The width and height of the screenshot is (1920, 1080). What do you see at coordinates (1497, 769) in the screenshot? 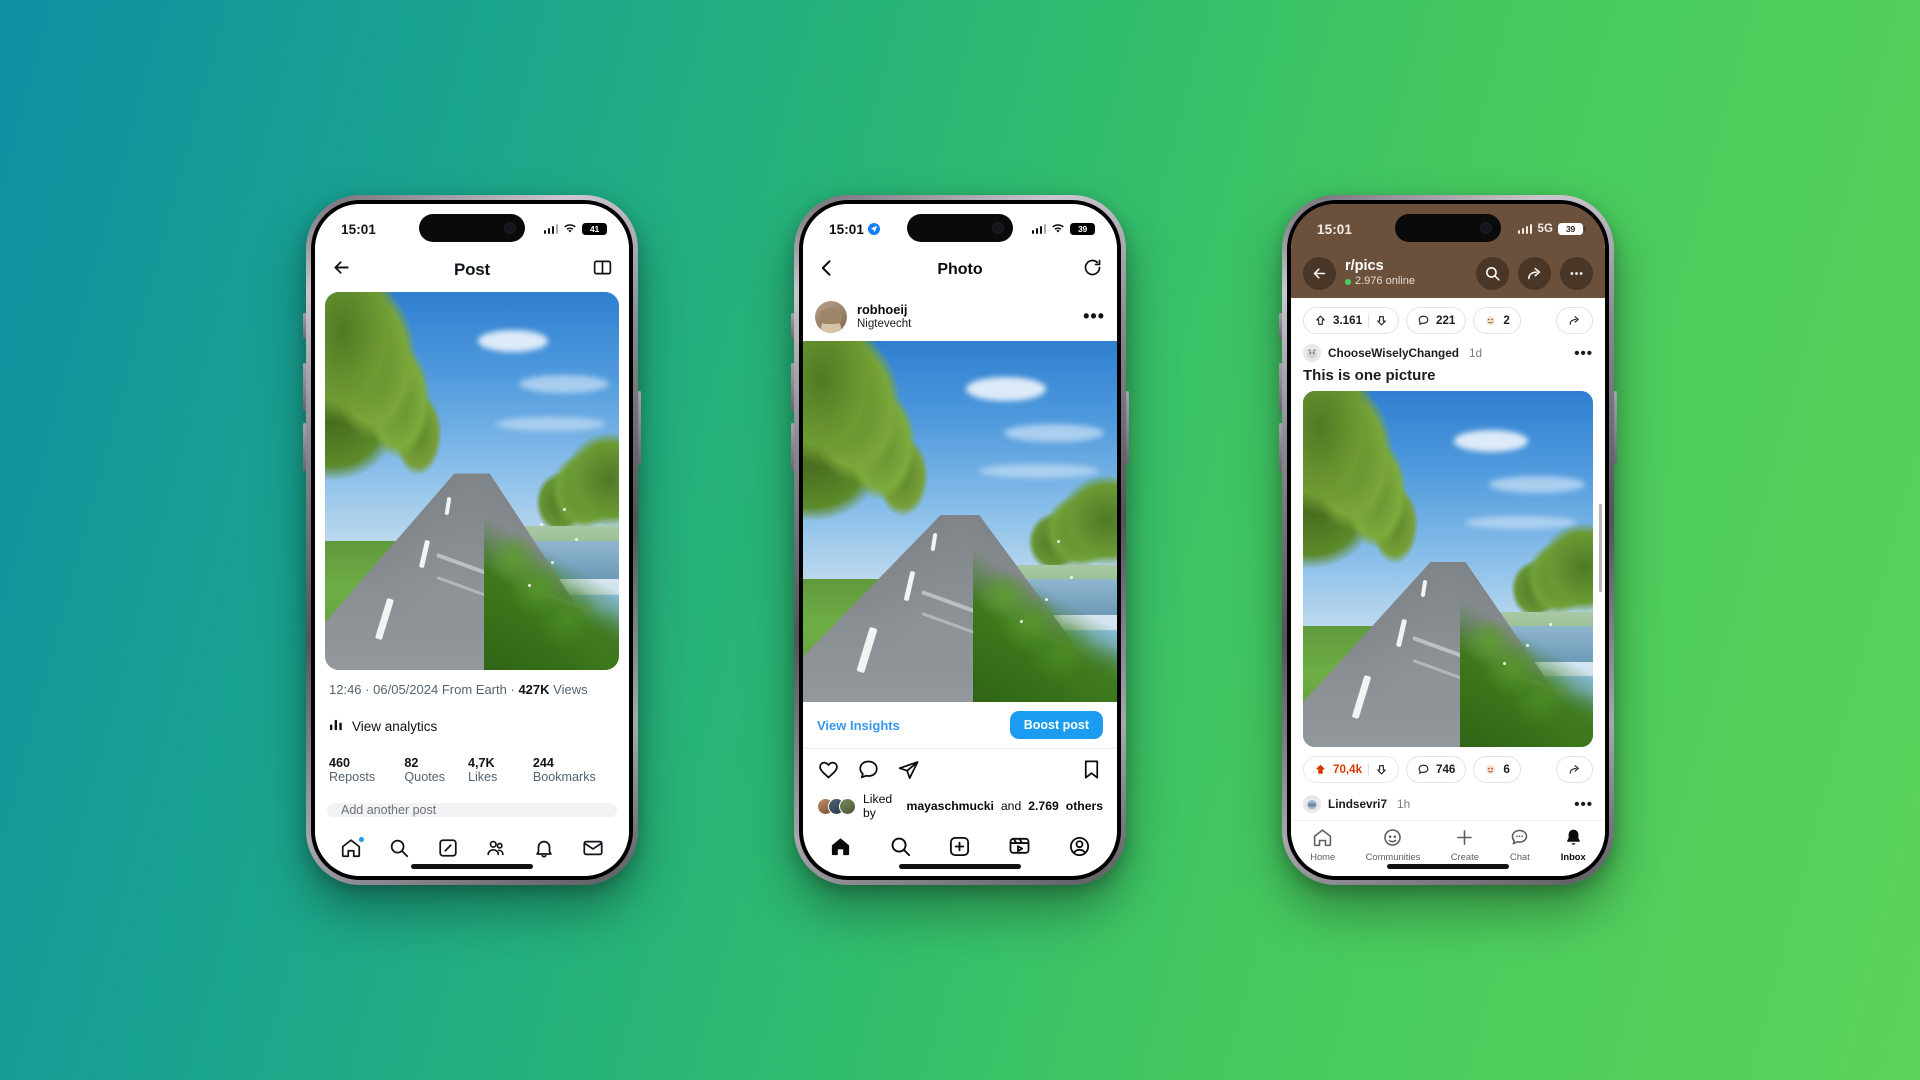
I see `awards-pill-bottom: 6` at bounding box center [1497, 769].